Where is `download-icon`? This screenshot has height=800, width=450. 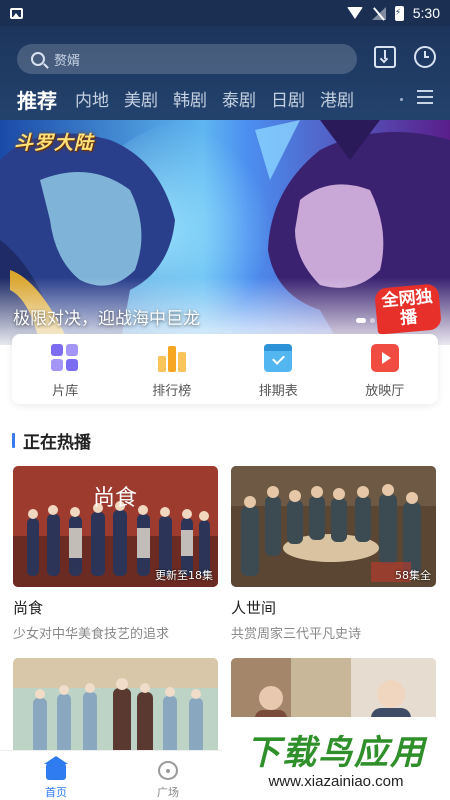
download-icon is located at coordinates (385, 57).